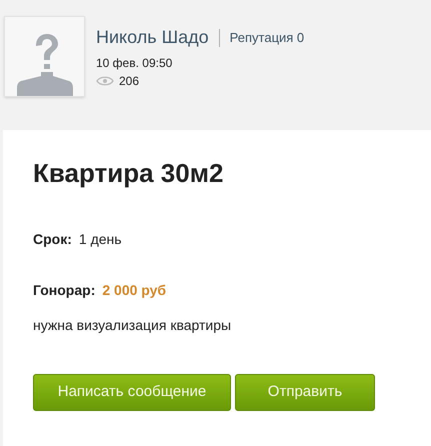 This screenshot has height=446, width=431. What do you see at coordinates (100, 239) in the screenshot?
I see `field-value: 1 день` at bounding box center [100, 239].